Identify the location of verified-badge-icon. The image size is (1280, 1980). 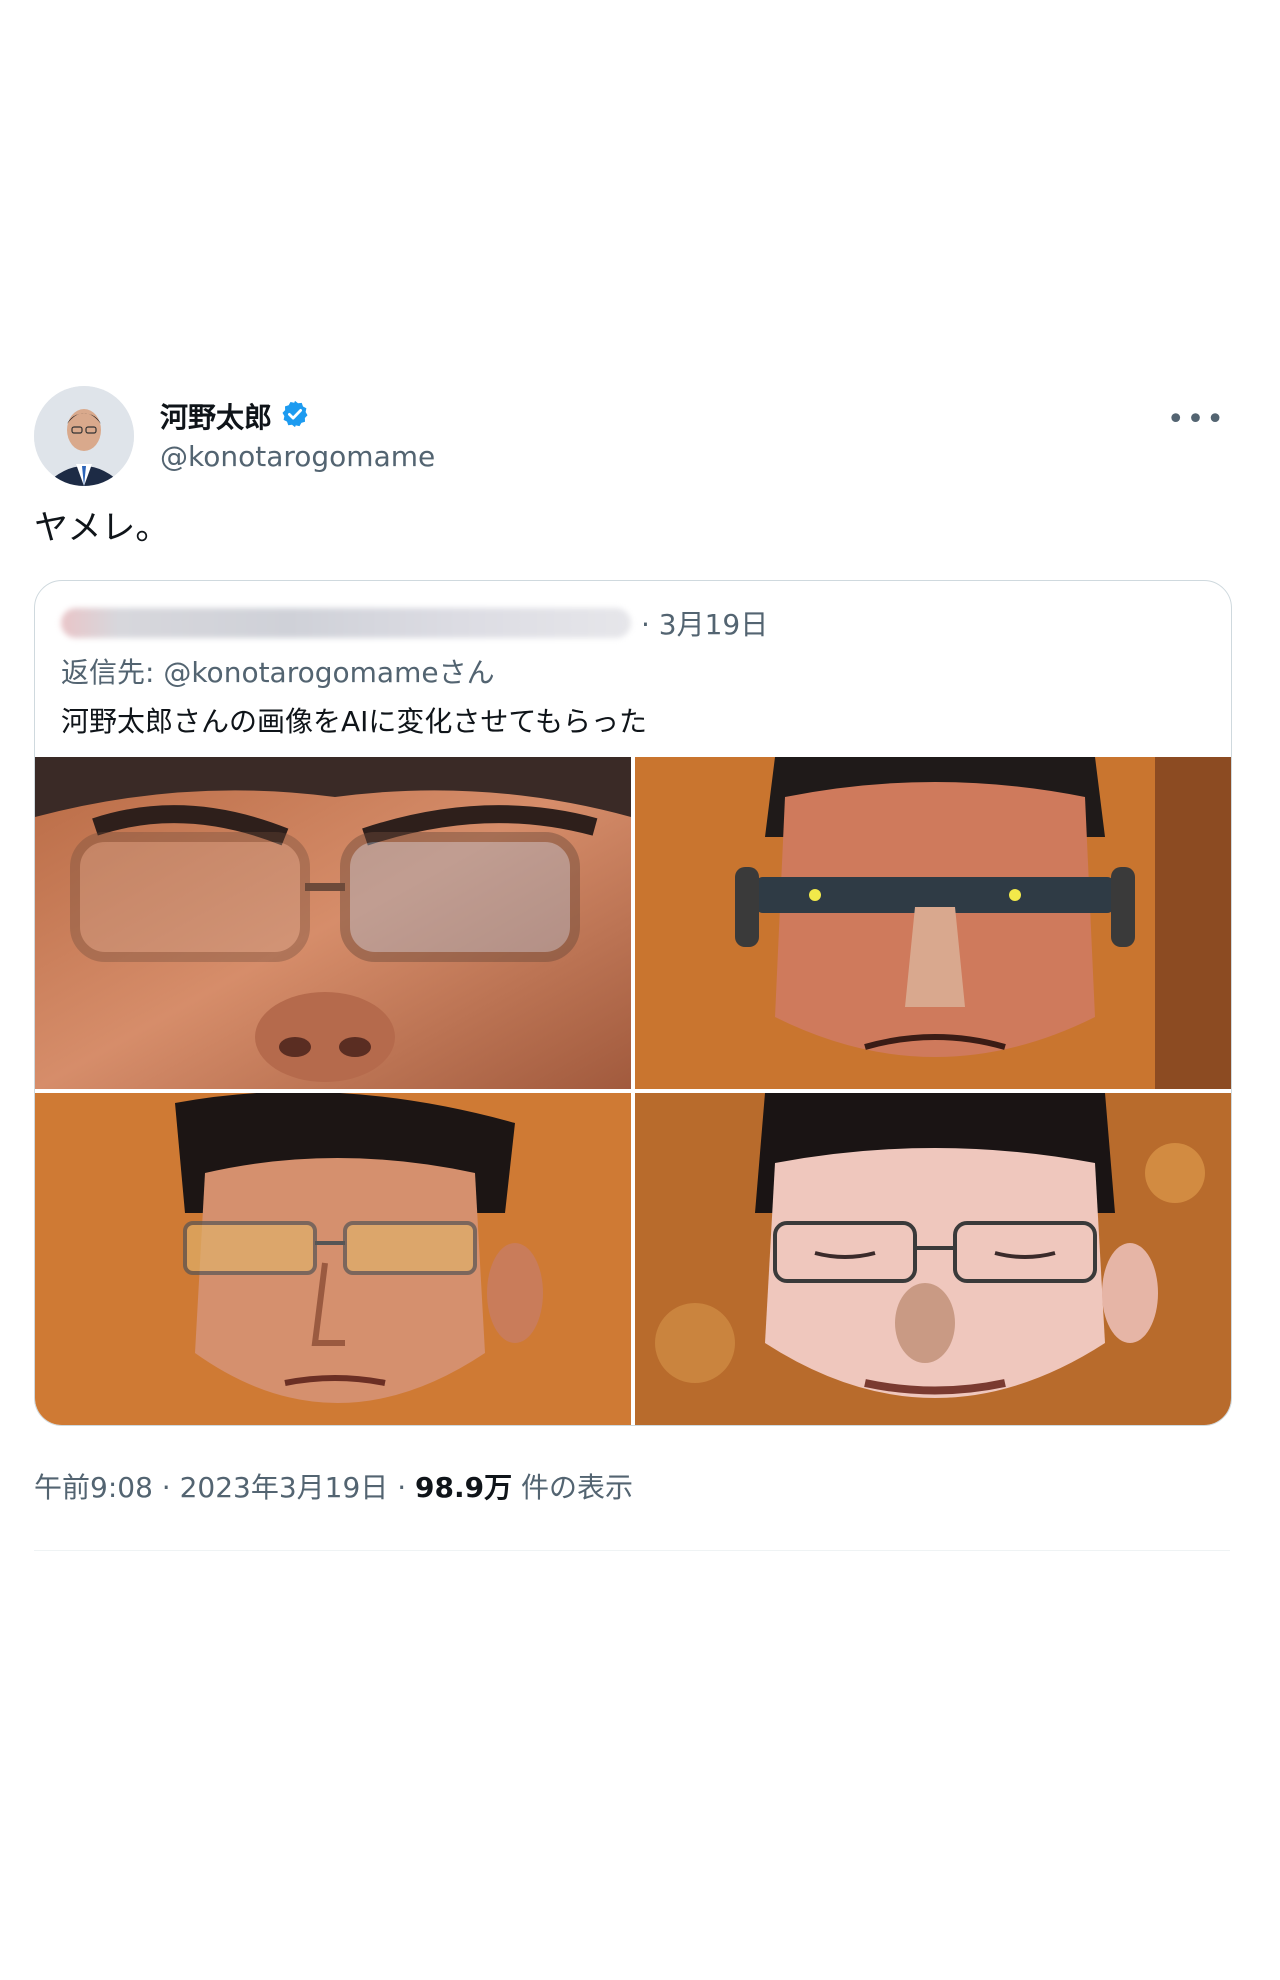
(295, 416).